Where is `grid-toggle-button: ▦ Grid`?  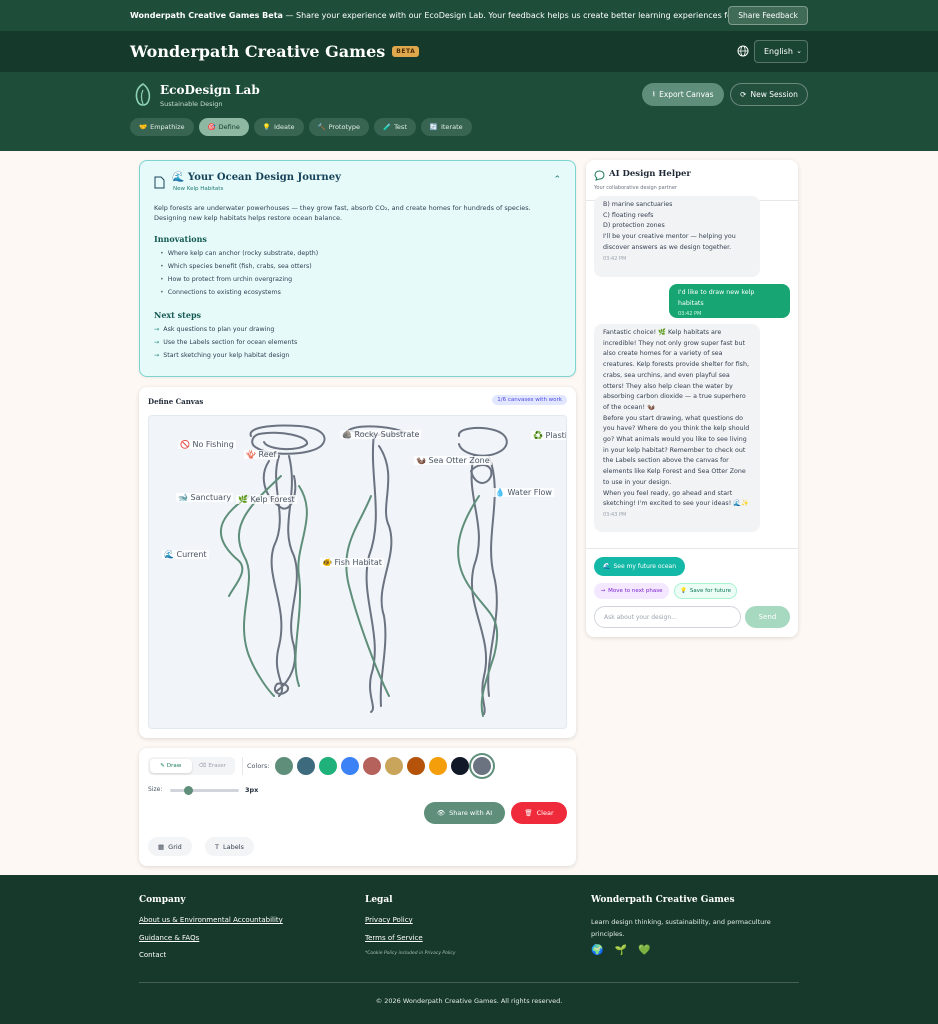
grid-toggle-button: ▦ Grid is located at coordinates (170, 846).